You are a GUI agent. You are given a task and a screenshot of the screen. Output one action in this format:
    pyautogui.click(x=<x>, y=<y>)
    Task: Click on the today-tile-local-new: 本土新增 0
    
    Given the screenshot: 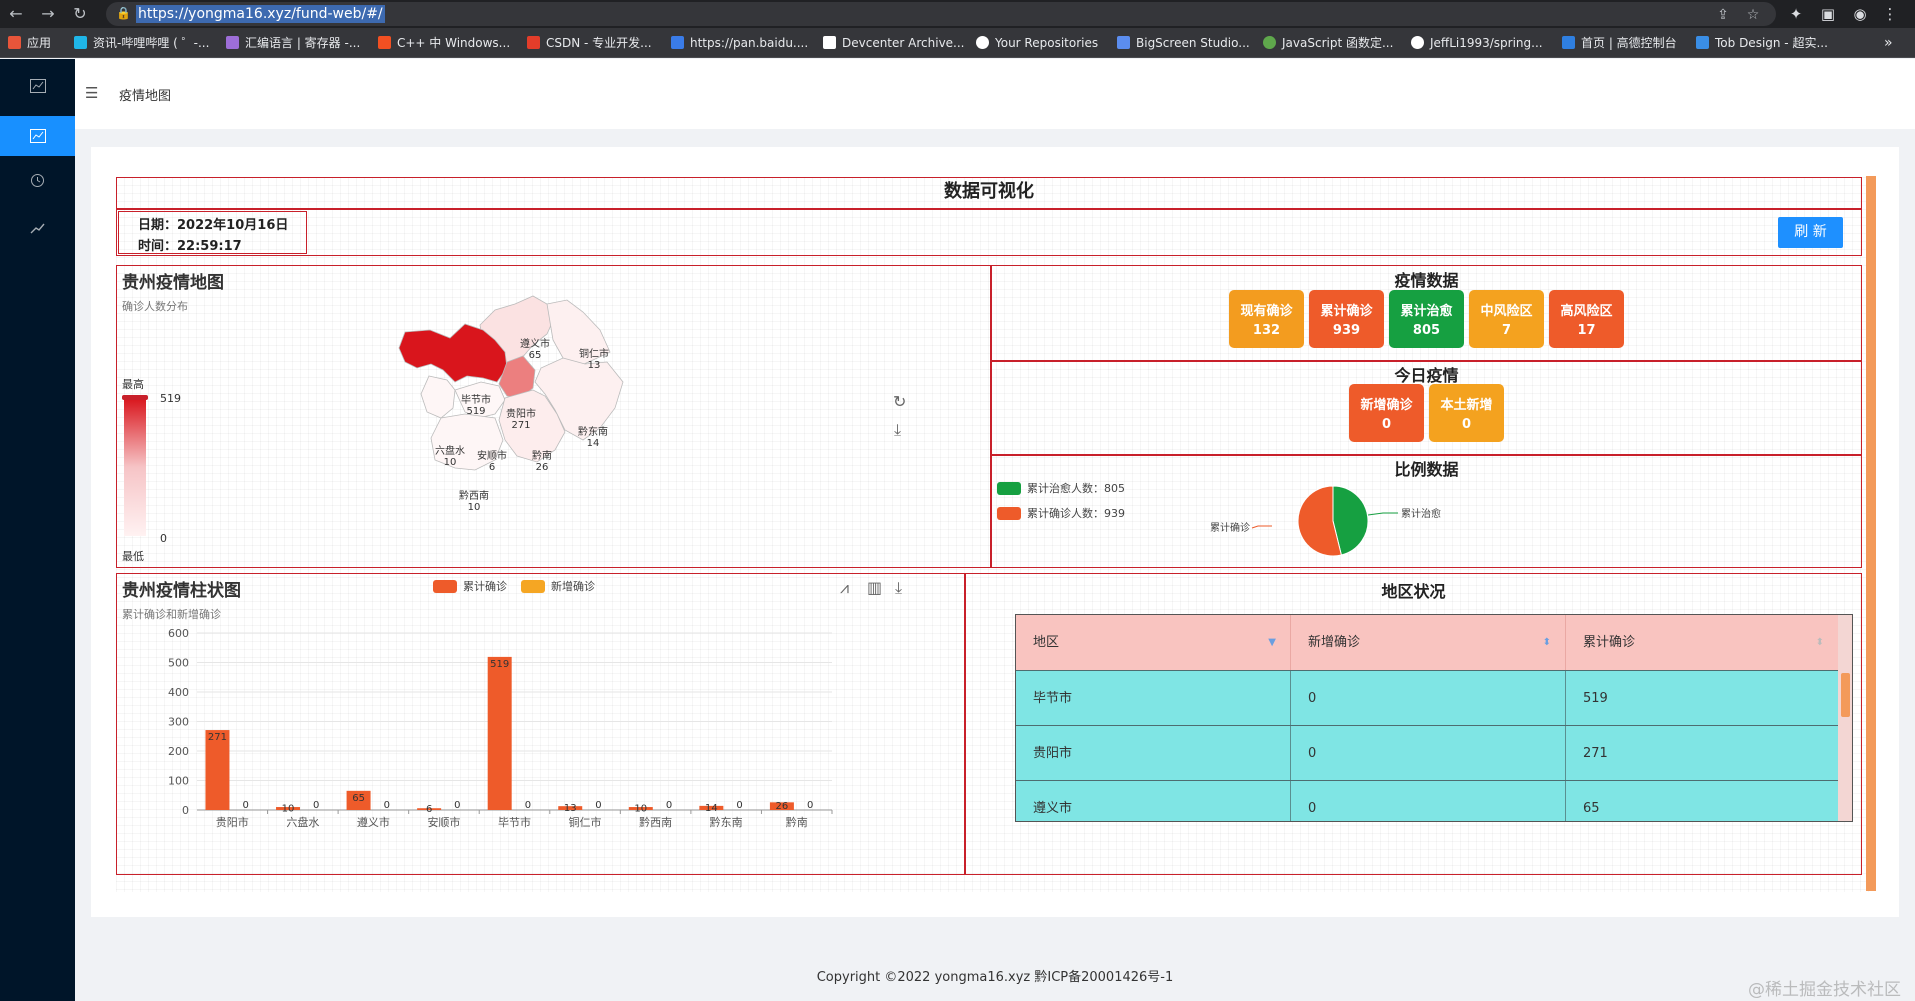 What is the action you would take?
    pyautogui.click(x=1466, y=413)
    